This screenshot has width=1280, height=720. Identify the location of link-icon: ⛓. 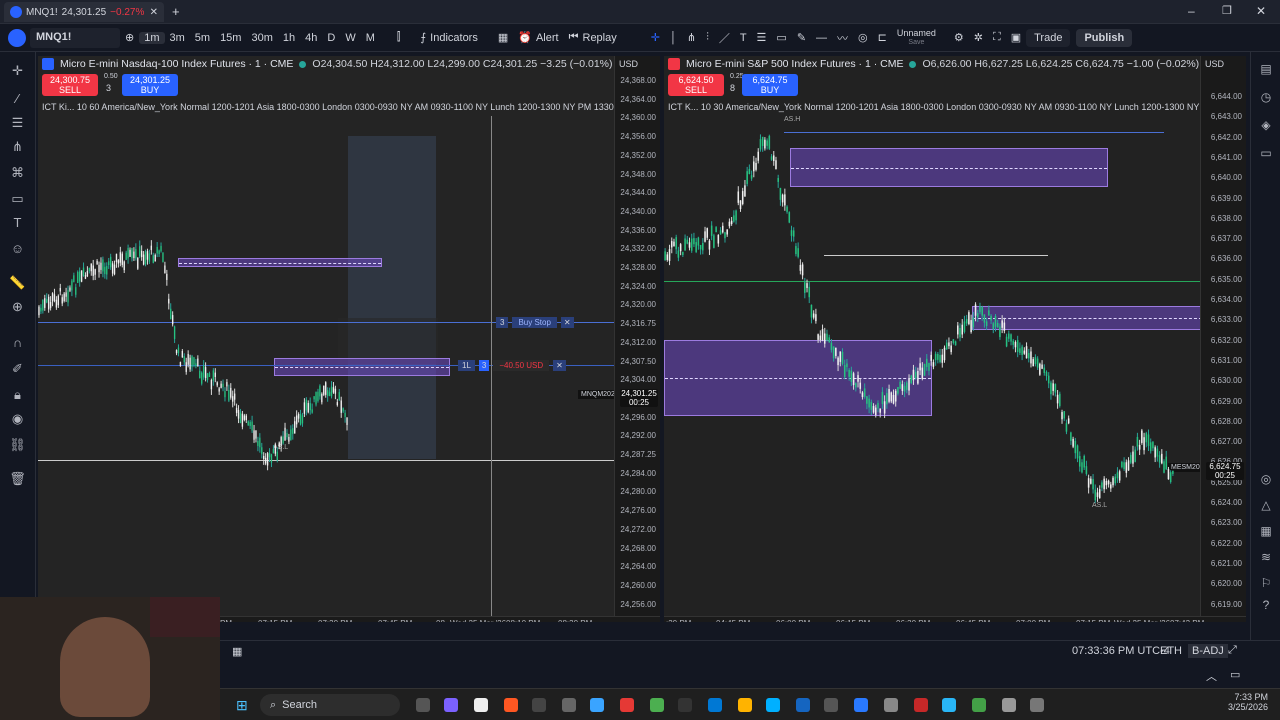
(17, 444).